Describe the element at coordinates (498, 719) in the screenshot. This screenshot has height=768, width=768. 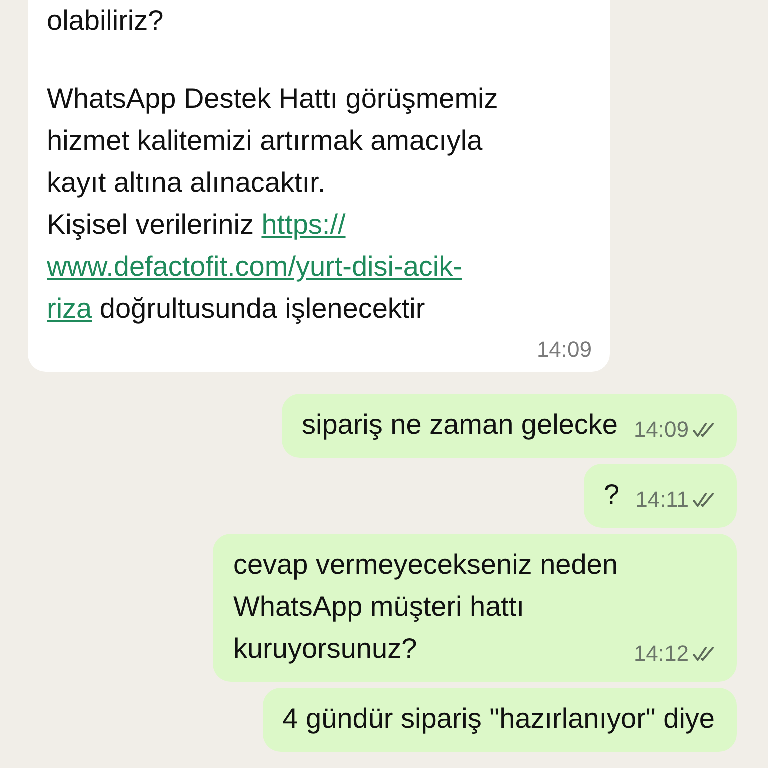
I see `message-text: 4 gündür sipariş "hazırlanıyor" diye` at that location.